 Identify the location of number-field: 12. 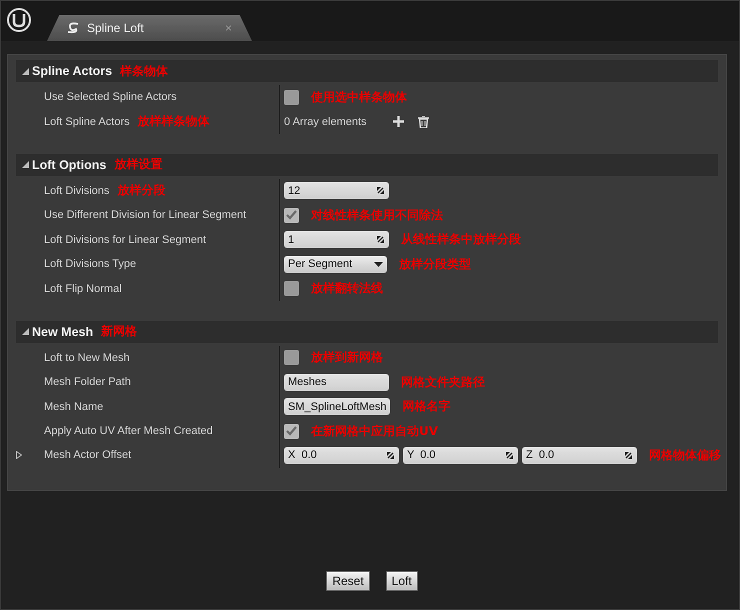
(336, 191).